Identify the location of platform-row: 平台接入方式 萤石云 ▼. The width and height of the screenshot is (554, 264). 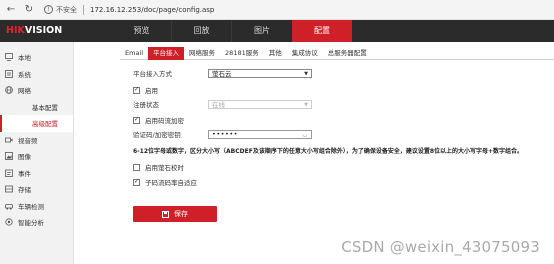
(222, 73).